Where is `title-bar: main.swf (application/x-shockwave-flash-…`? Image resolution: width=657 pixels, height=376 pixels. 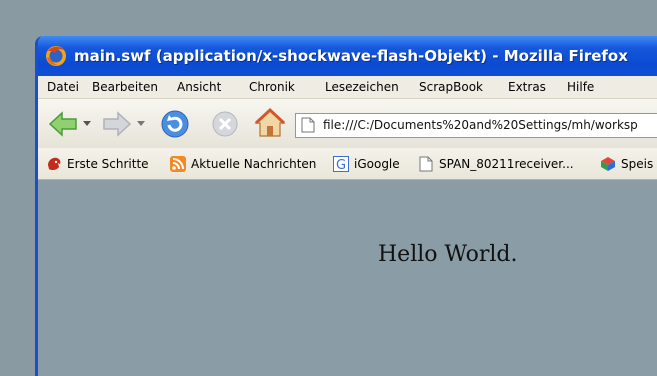 title-bar: main.swf (application/x-shockwave-flash-… is located at coordinates (347, 56).